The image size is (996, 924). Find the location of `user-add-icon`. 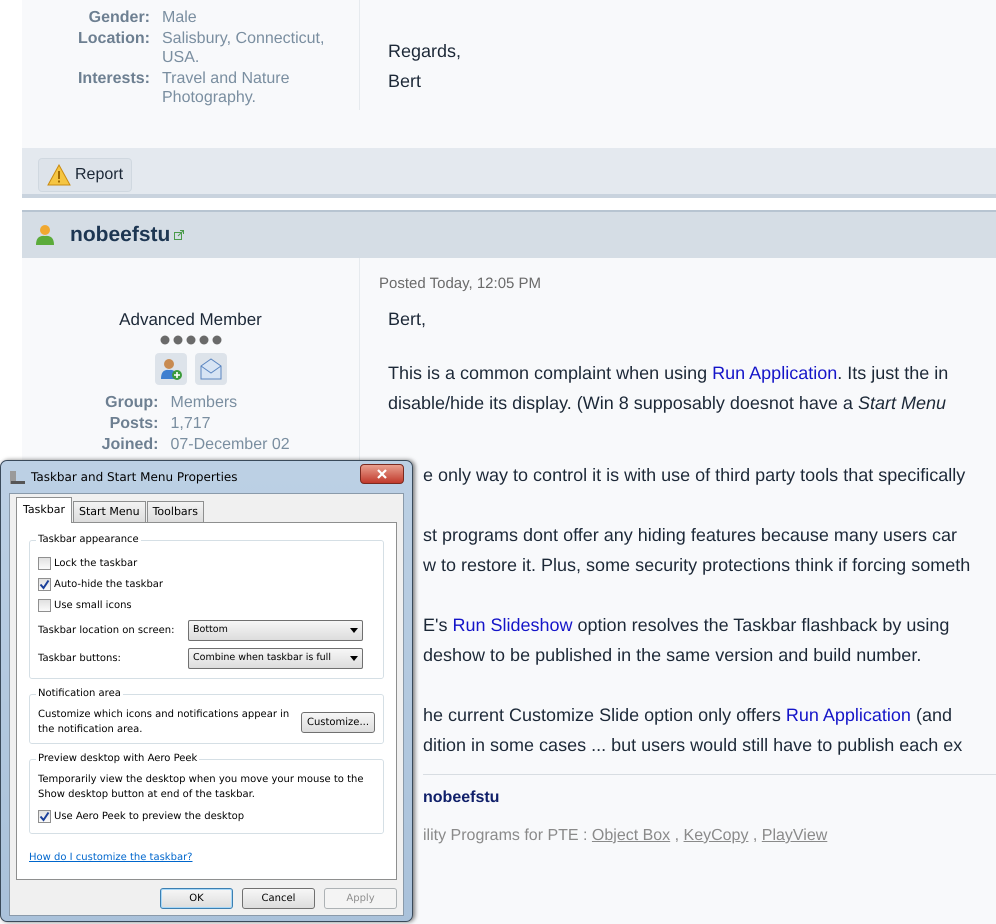

user-add-icon is located at coordinates (170, 368).